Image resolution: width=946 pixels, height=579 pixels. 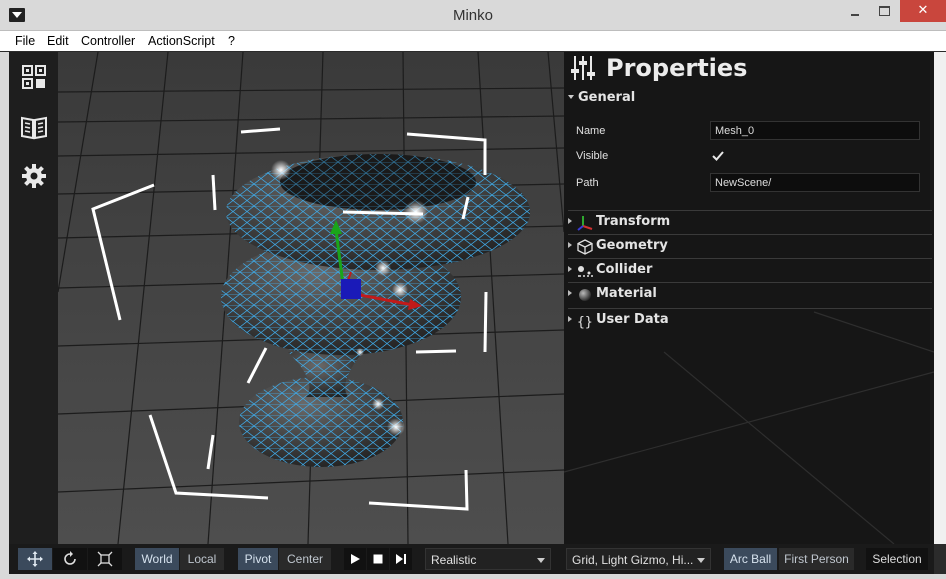 I want to click on rotate-tool-icon, so click(x=70, y=558).